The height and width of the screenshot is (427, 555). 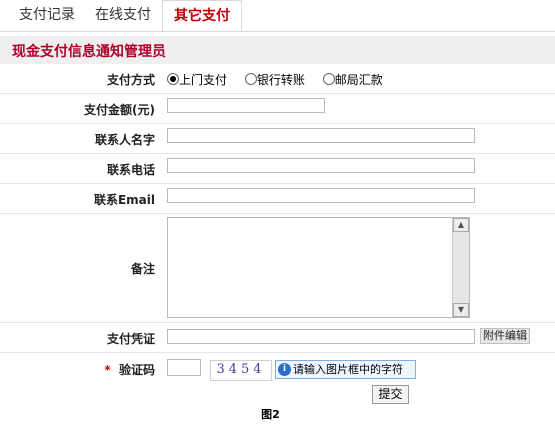 I want to click on captcha-row: * 验证码 3454 i 请输入图片框中的字符, so click(x=277, y=368).